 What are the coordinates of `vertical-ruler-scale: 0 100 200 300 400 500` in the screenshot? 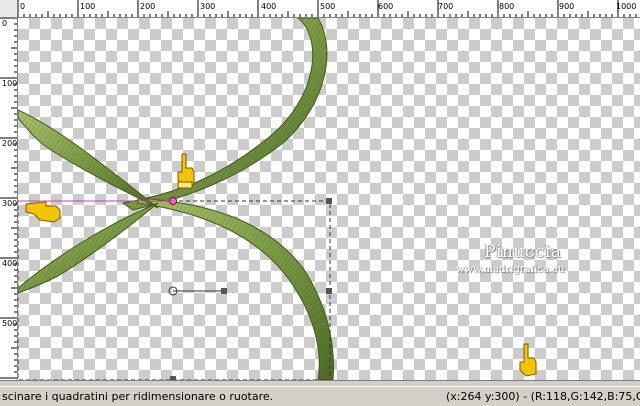 It's located at (8, 198).